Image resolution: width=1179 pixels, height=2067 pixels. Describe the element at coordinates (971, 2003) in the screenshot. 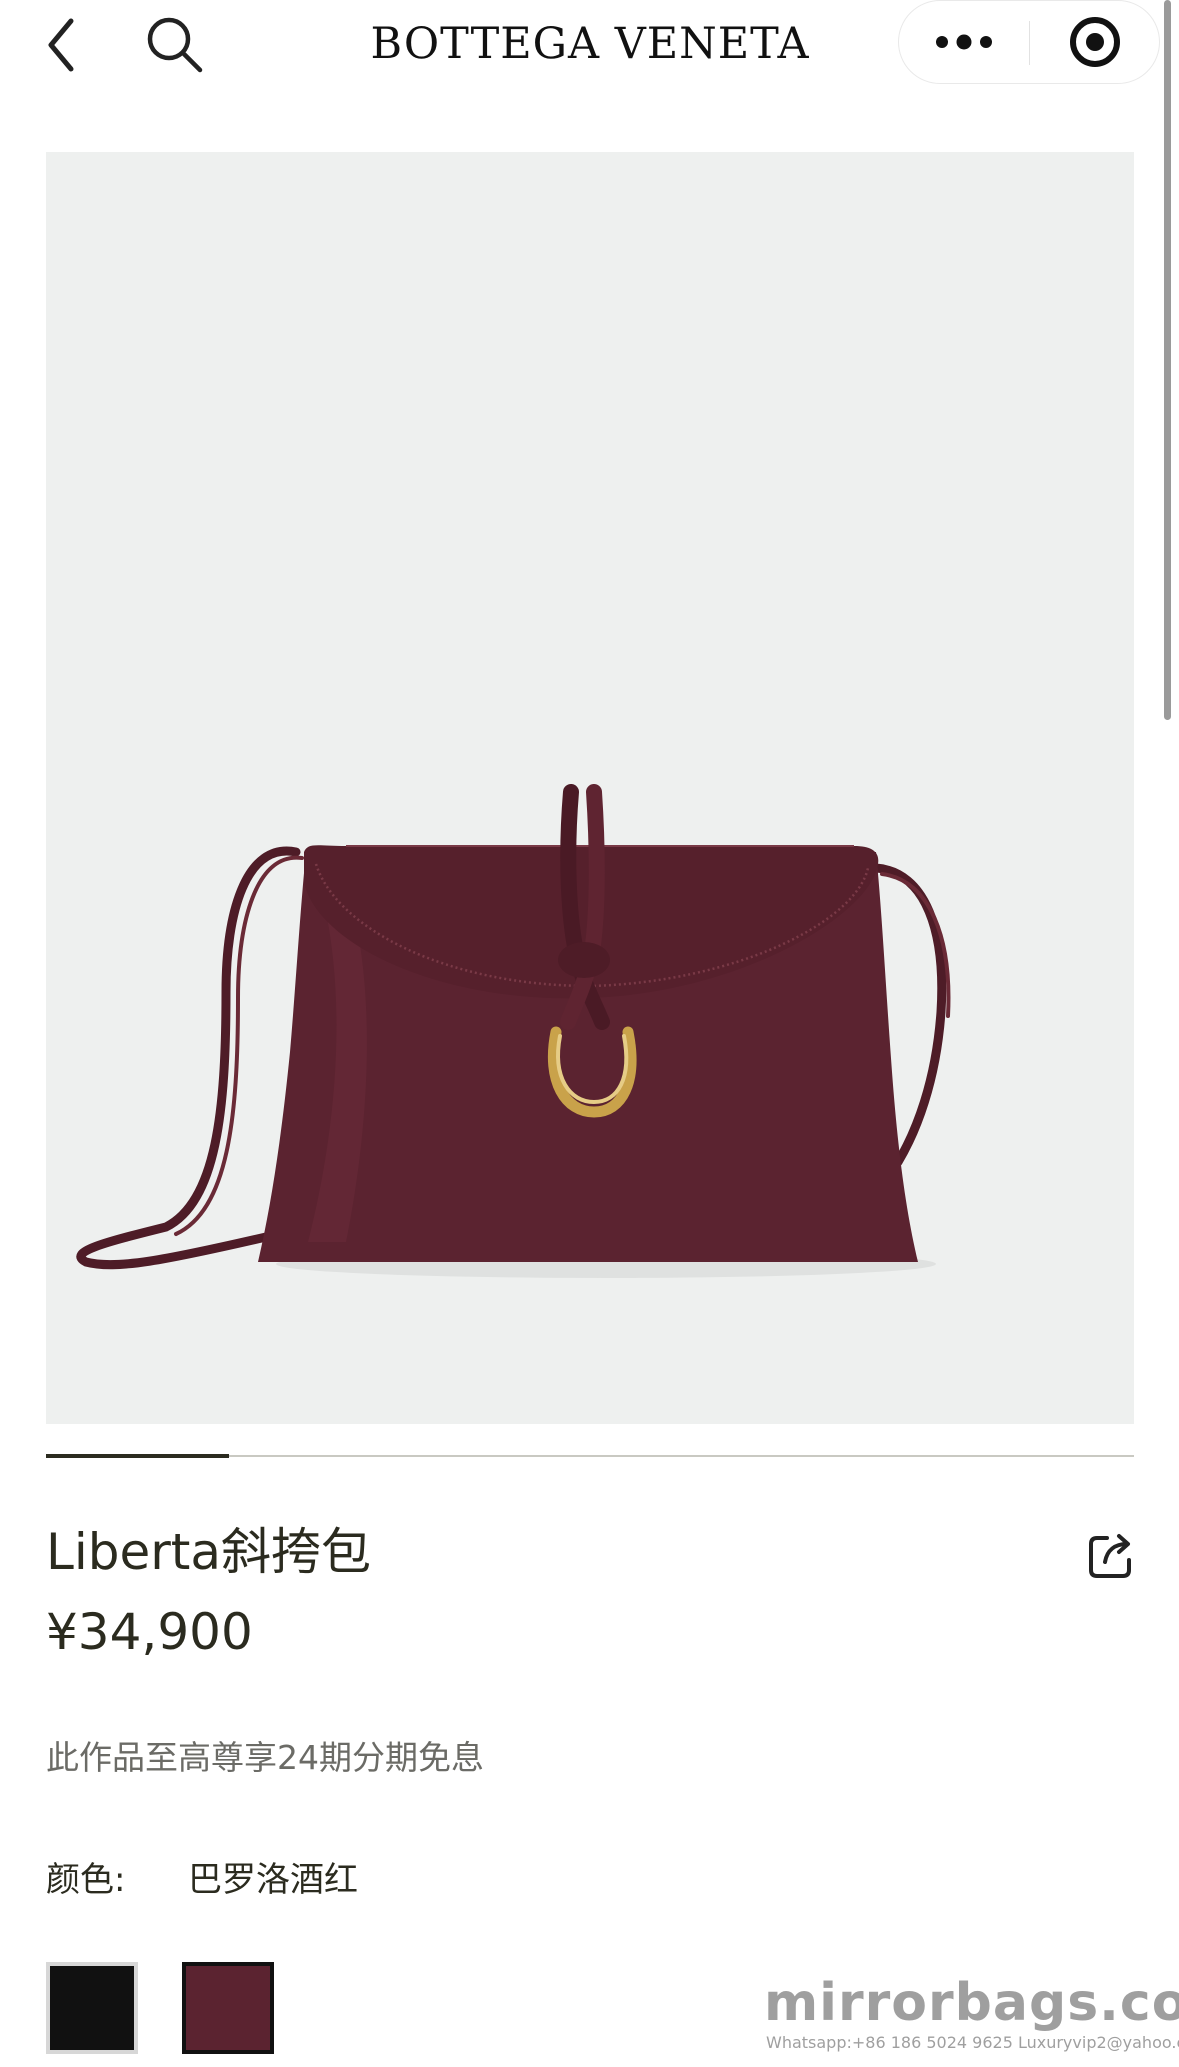

I see `watermark-domain: mirrorbags.com` at that location.